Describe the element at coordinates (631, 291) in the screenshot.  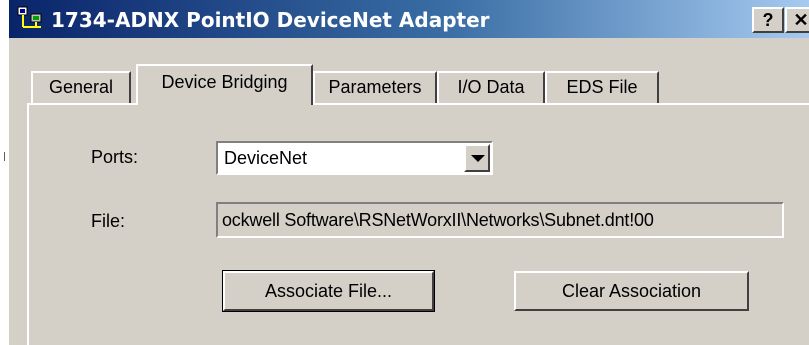
I see `clear-association-button: Clear Association` at that location.